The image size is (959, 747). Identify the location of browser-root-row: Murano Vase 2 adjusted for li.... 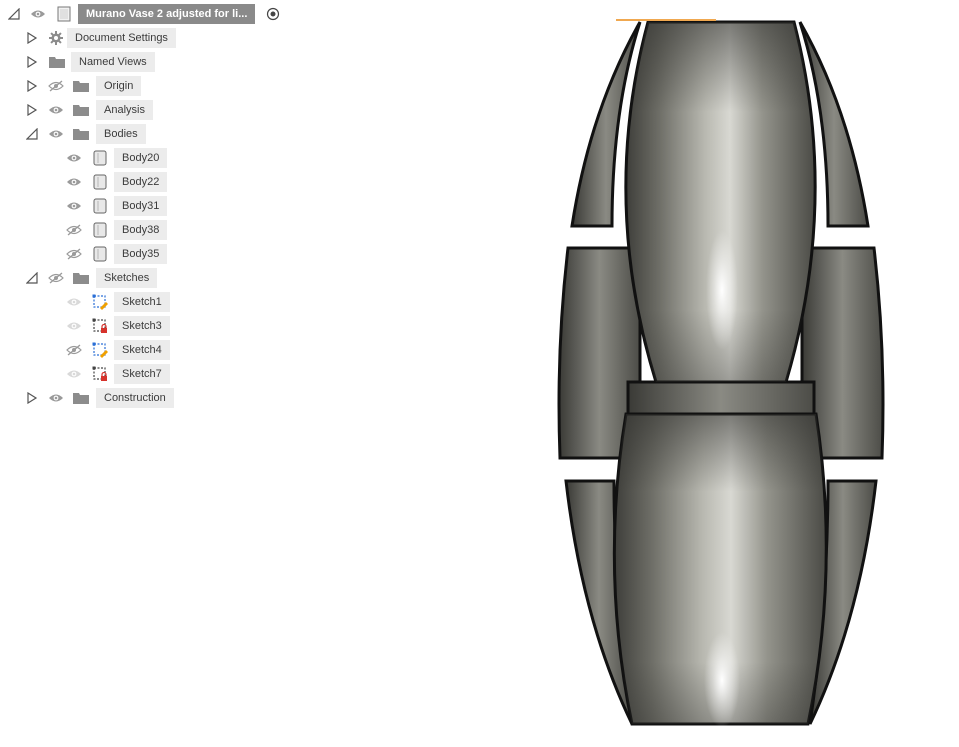
(150, 14).